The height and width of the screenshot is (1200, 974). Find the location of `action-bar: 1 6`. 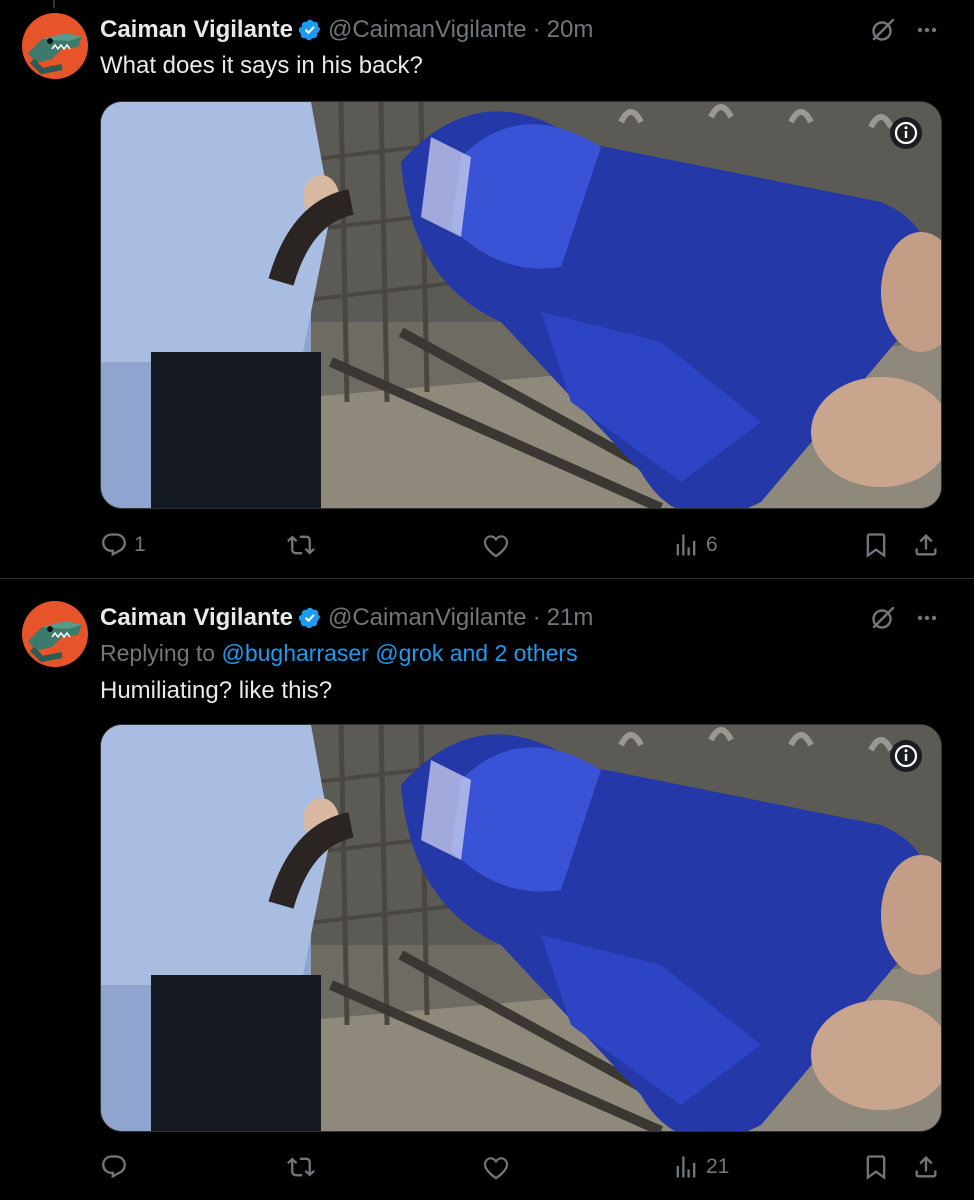

action-bar: 1 6 is located at coordinates (521, 545).